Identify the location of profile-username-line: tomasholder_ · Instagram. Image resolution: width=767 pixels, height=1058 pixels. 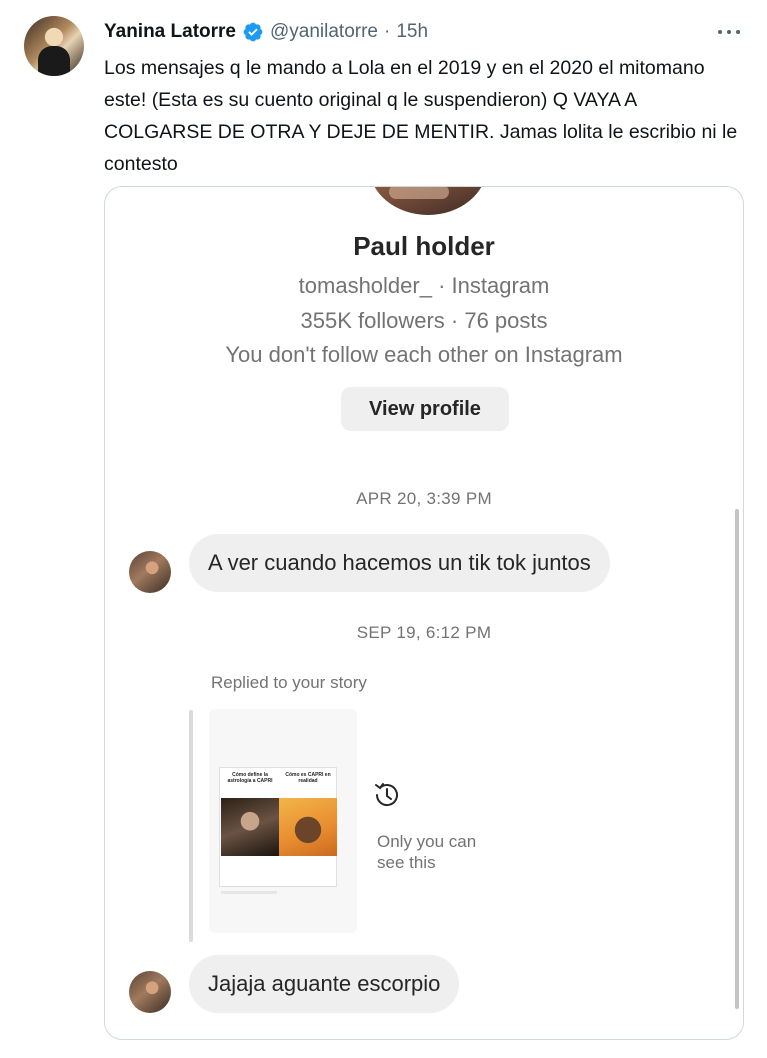
(424, 285).